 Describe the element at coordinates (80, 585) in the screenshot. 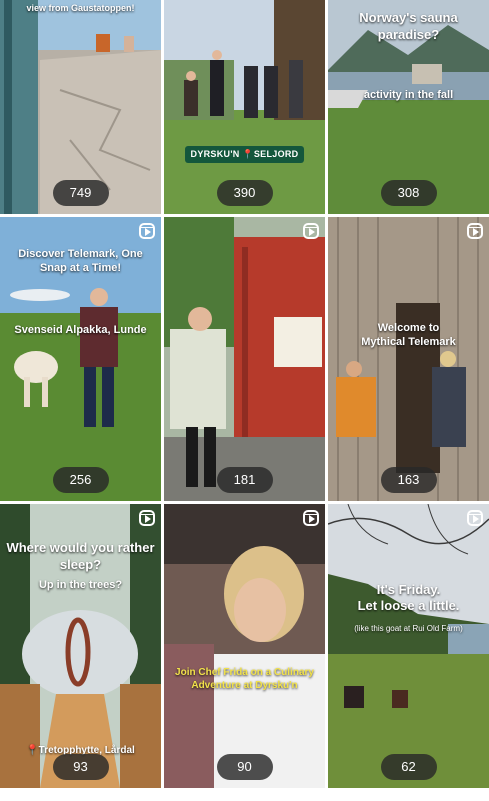

I see `tile-subcaption: Up in the trees?` at that location.